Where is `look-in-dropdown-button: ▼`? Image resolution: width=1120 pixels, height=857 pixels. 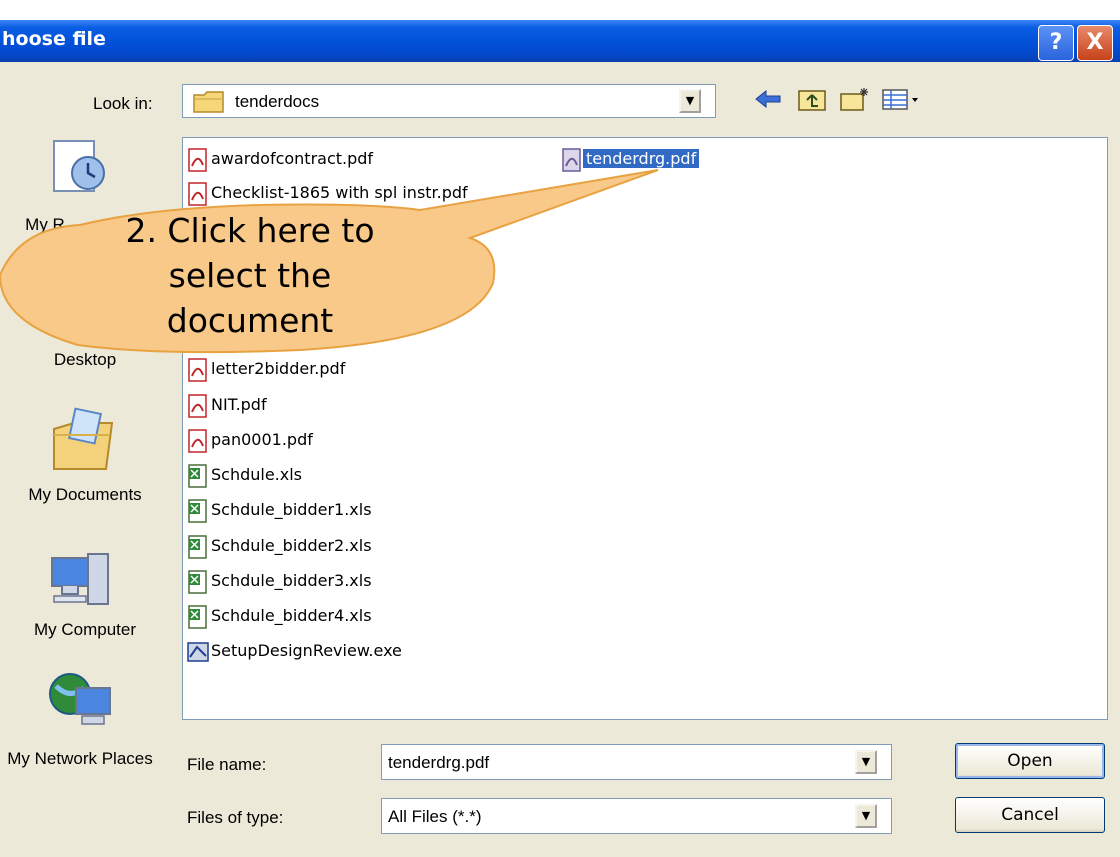
look-in-dropdown-button: ▼ is located at coordinates (690, 101).